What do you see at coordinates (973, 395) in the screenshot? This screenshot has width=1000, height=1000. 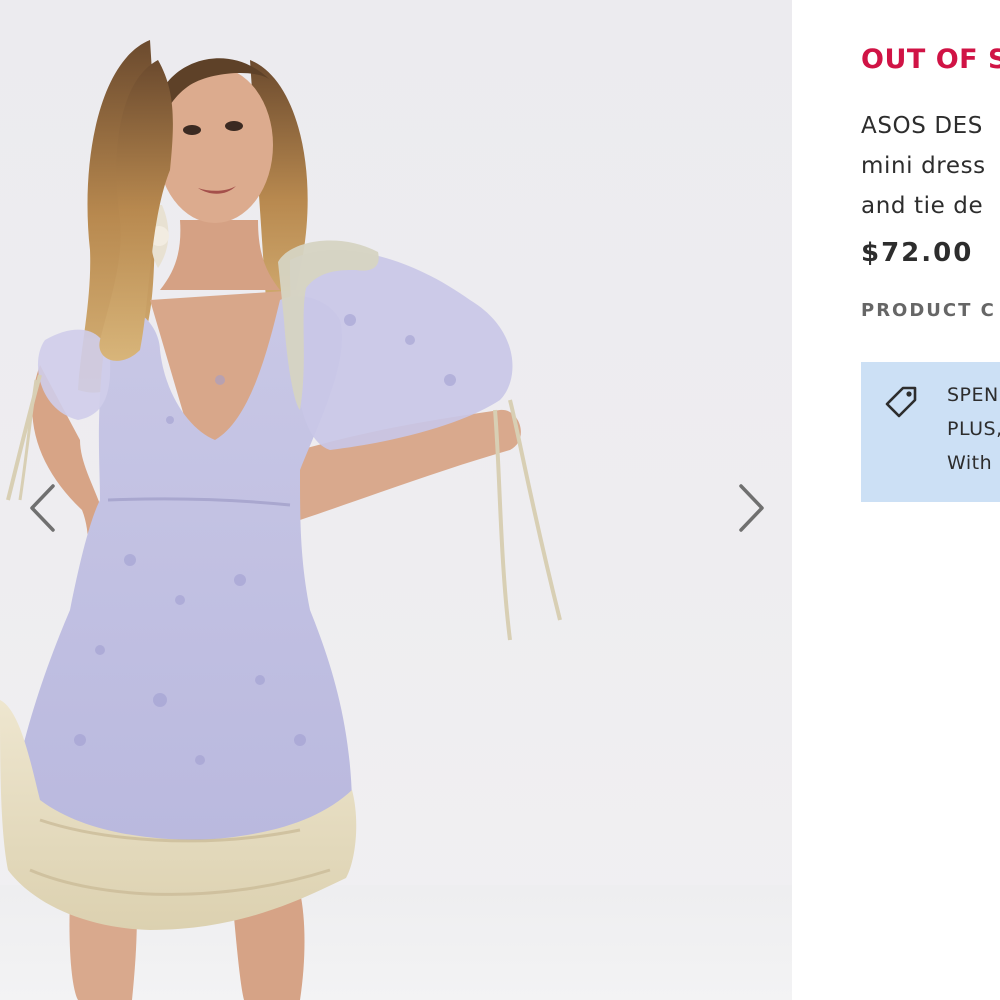 I see `promo-line: SPEN` at bounding box center [973, 395].